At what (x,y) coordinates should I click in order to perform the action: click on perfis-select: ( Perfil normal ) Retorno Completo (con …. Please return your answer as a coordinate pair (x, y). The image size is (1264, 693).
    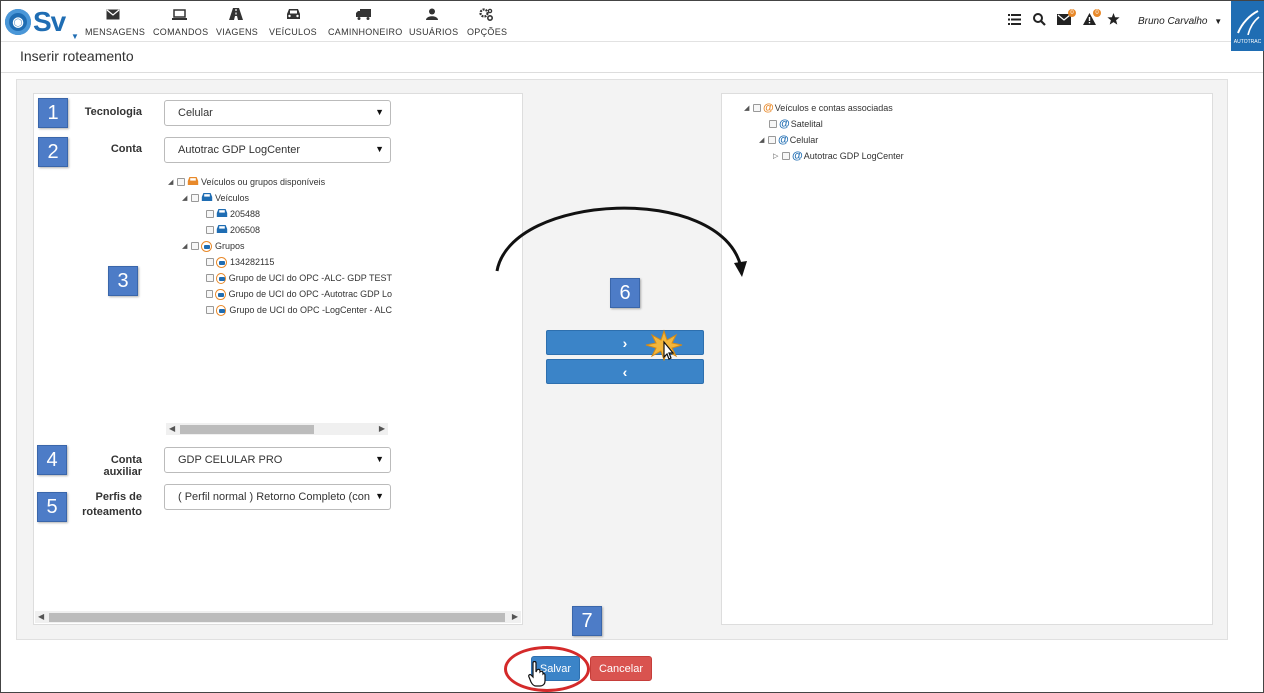
    Looking at the image, I should click on (277, 497).